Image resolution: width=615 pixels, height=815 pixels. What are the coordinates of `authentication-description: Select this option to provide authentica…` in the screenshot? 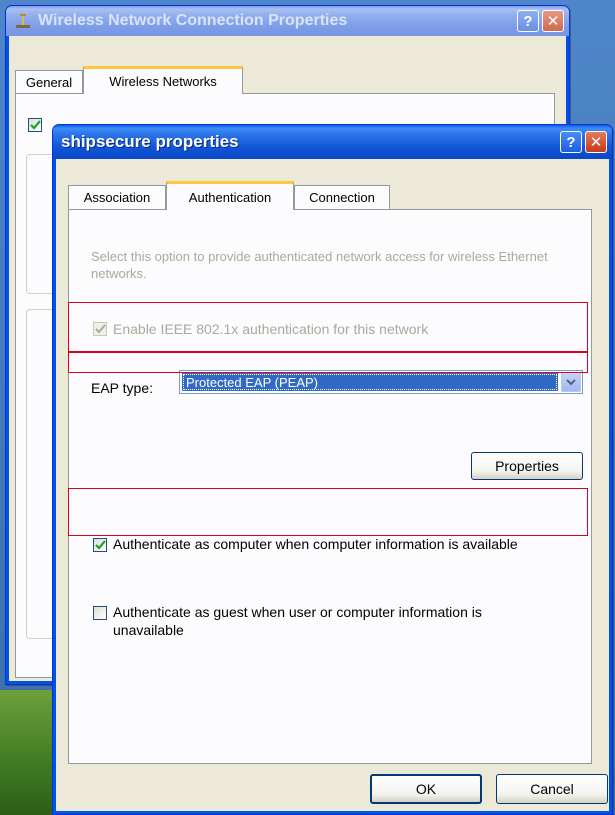 It's located at (319, 265).